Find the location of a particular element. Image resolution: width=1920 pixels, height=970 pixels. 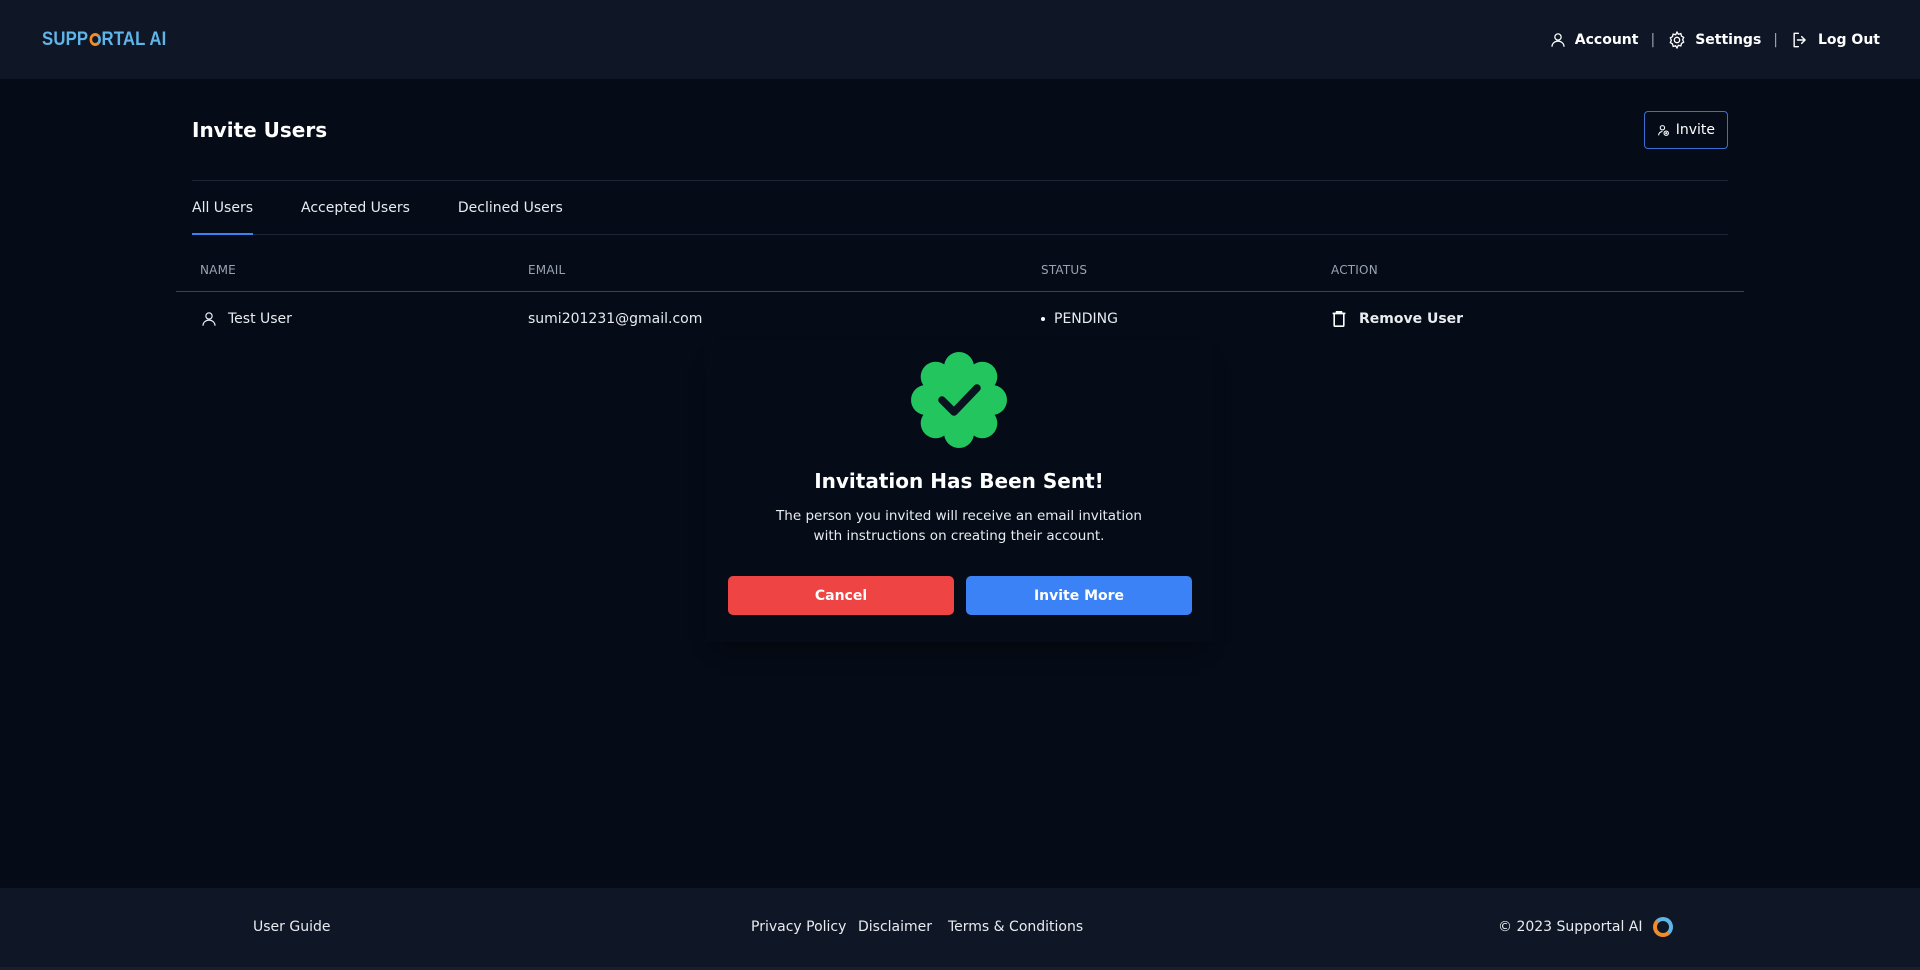

invite-button-label: Invite is located at coordinates (1695, 130).